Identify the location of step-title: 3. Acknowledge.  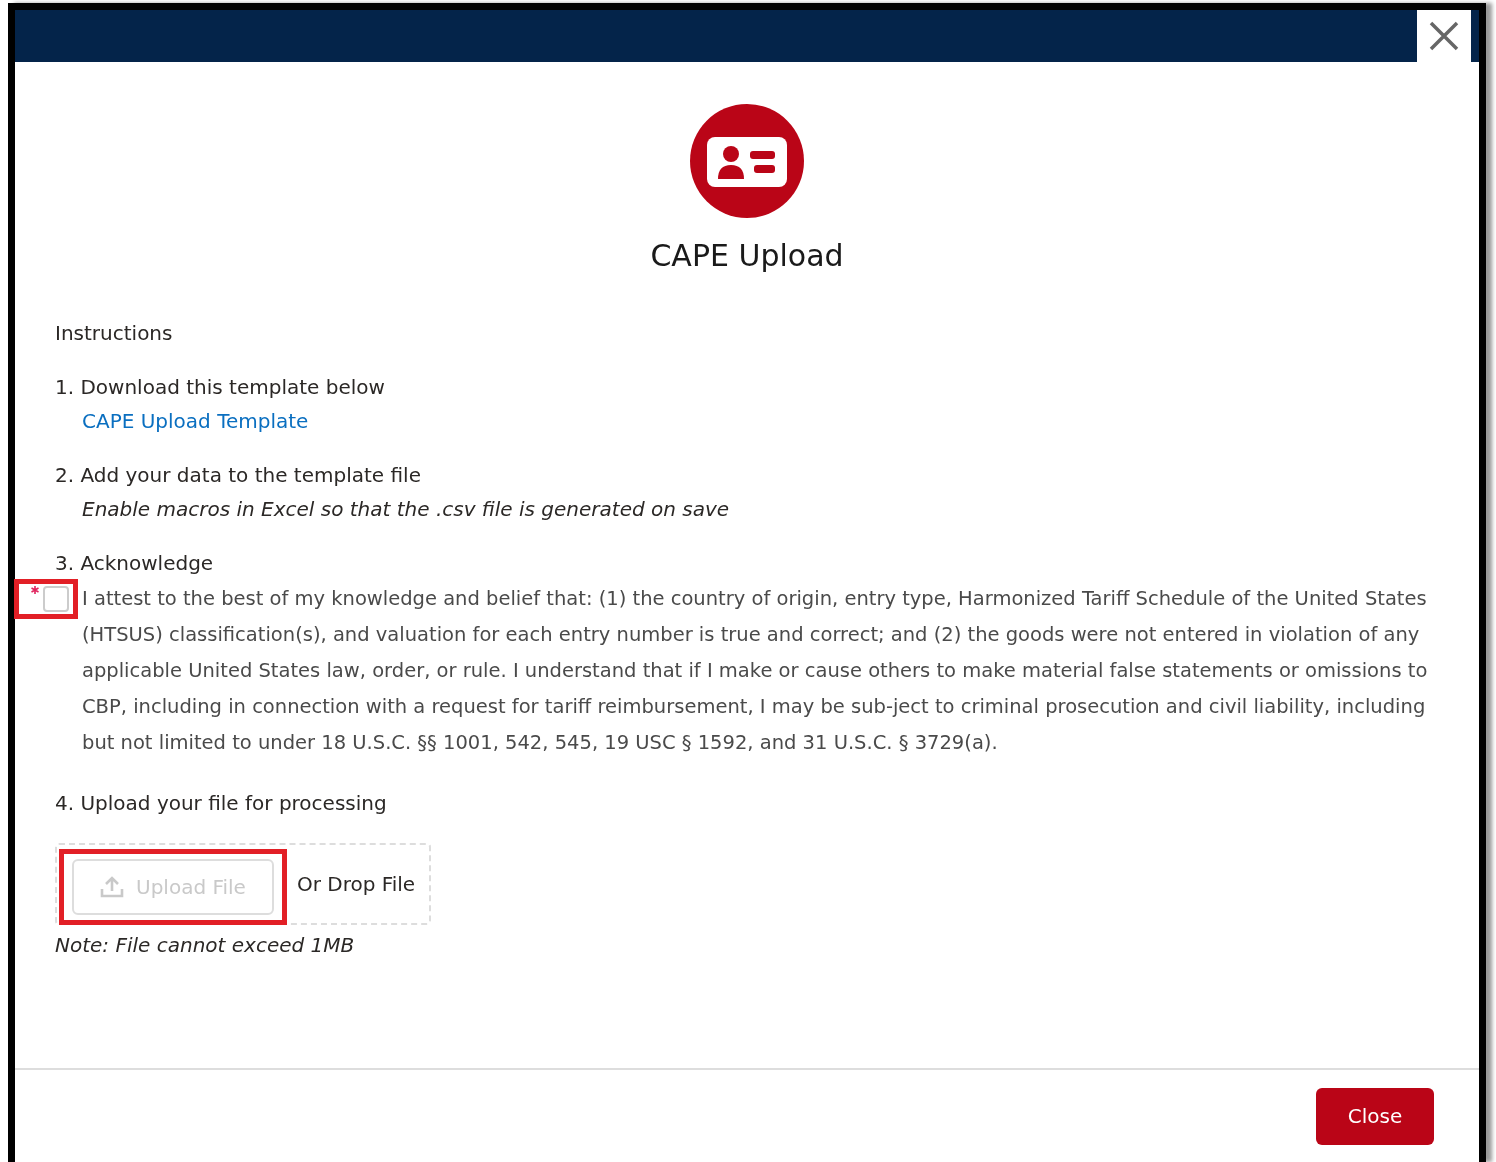
(135, 563).